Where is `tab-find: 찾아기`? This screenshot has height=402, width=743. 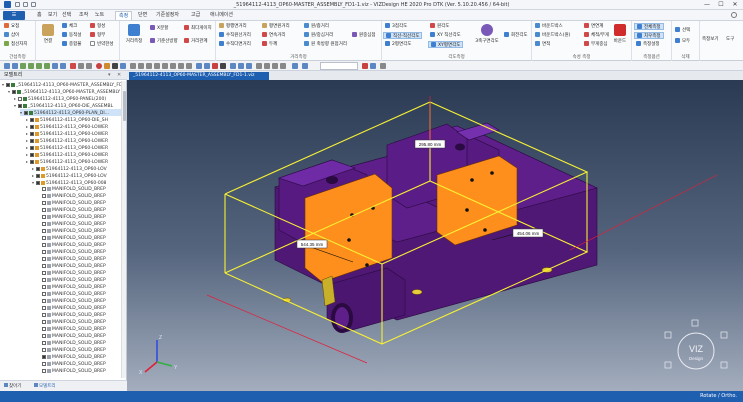 tab-find: 찾아기 is located at coordinates (12, 386).